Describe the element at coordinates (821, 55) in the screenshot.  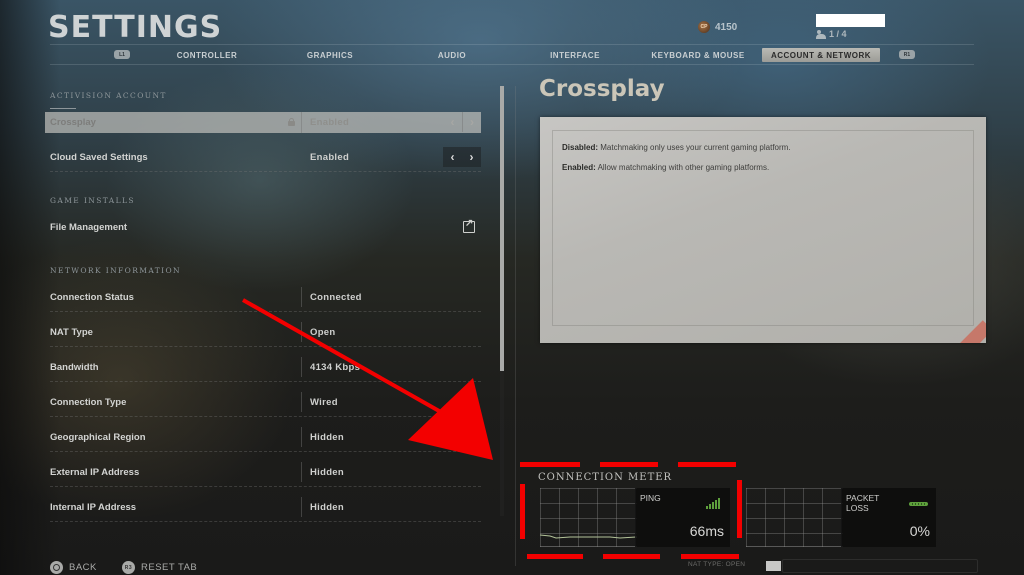
I see `tab-account-network: ACCOUNT & NETWORK` at that location.